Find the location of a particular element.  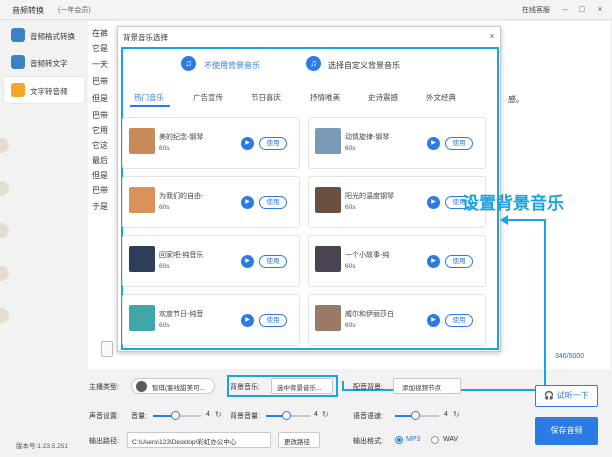

music-name: 美的纪念-钢琴 is located at coordinates (181, 137).